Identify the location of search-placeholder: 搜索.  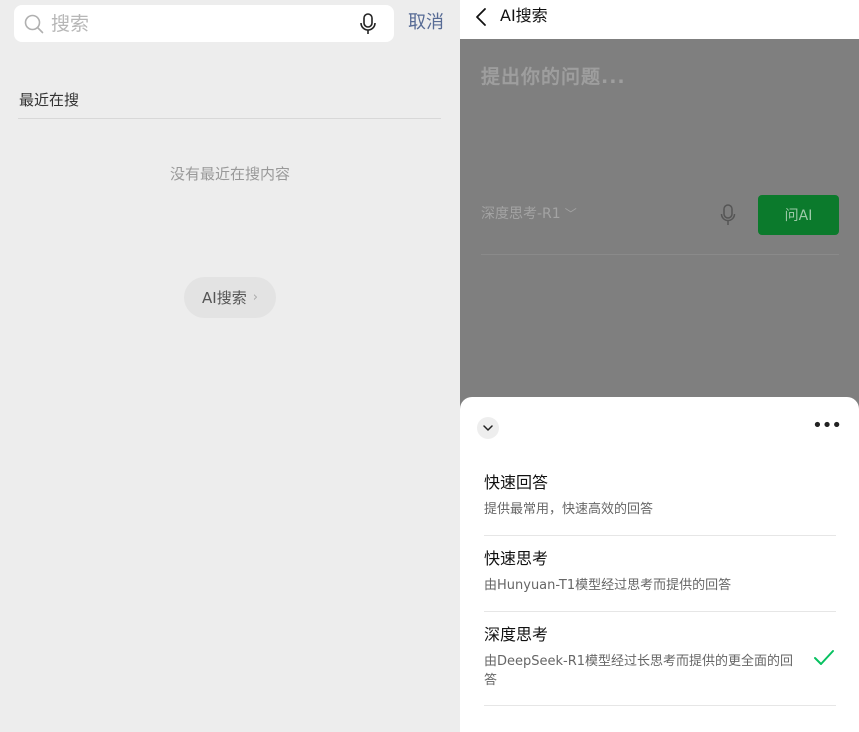
(70, 24).